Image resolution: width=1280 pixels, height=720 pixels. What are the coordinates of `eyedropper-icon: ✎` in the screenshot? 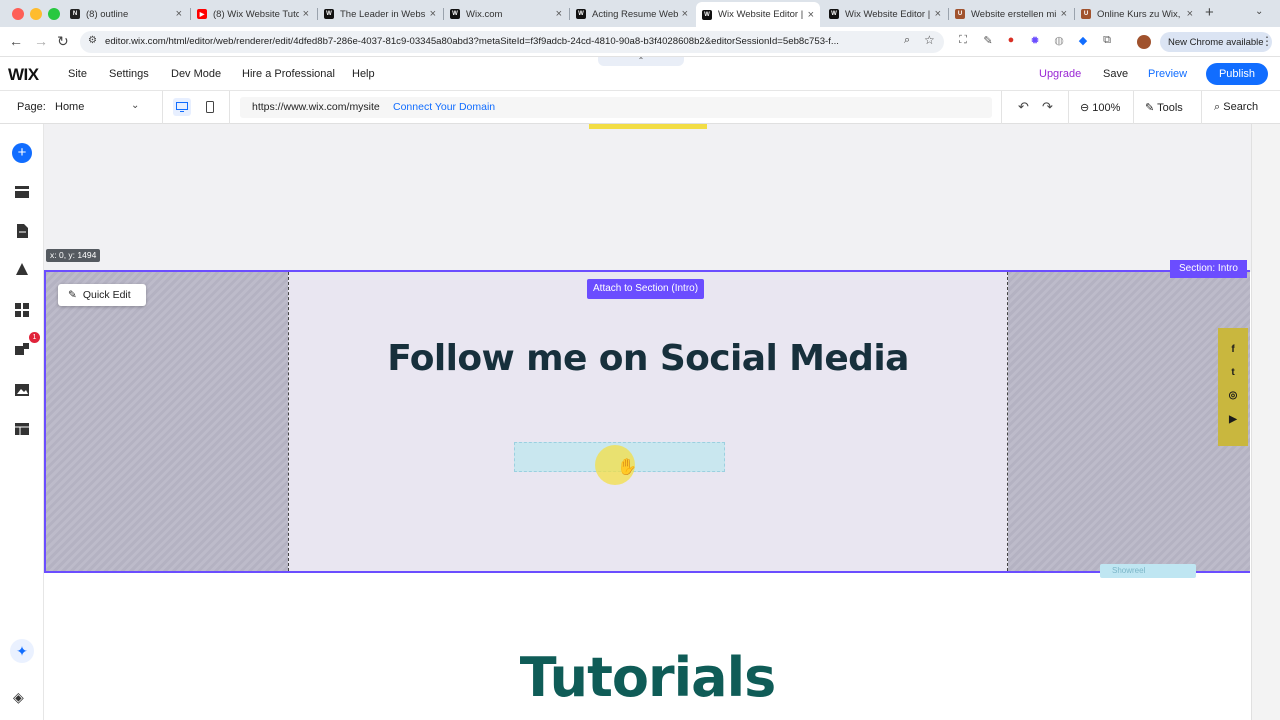 It's located at (988, 40).